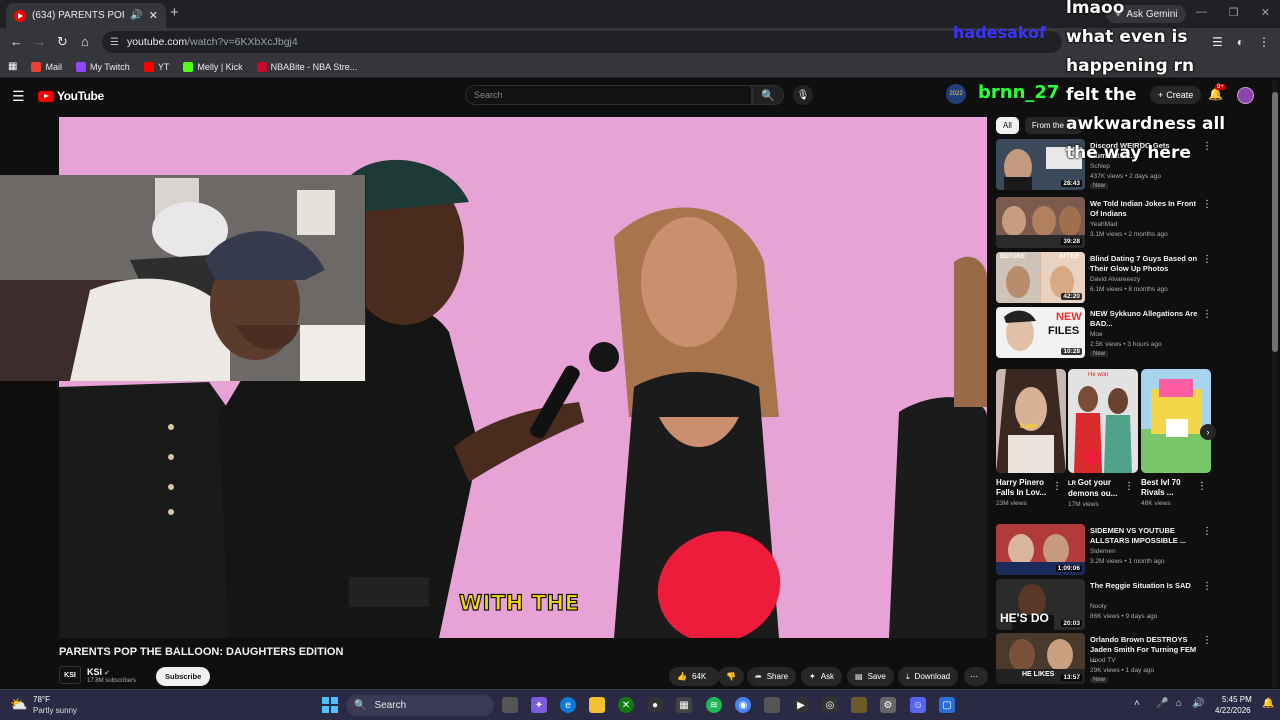 This screenshot has width=1280, height=720. I want to click on menu-dots-icon: ⋮, so click(1264, 42).